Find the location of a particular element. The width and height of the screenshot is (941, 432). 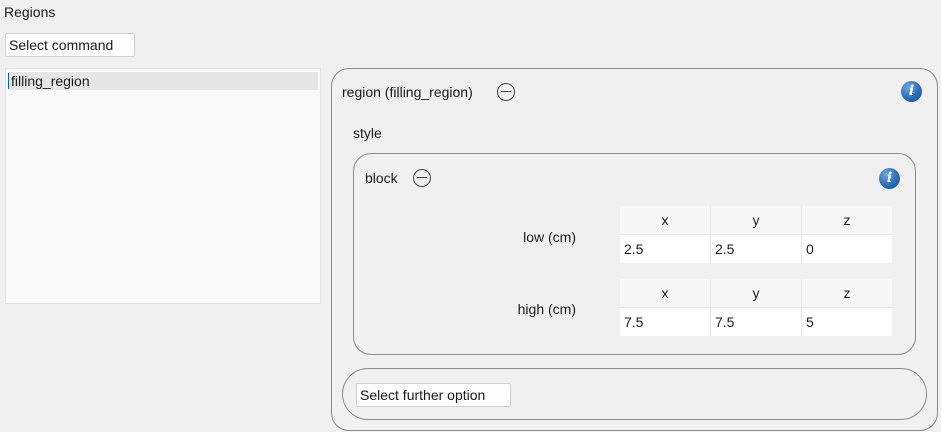

low-x-input: 2.5 is located at coordinates (665, 249).